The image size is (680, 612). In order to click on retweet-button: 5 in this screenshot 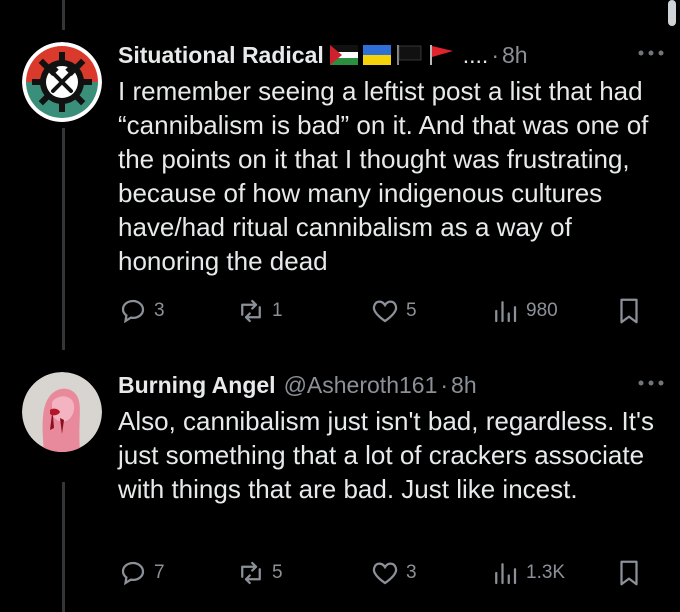, I will do `click(259, 573)`.